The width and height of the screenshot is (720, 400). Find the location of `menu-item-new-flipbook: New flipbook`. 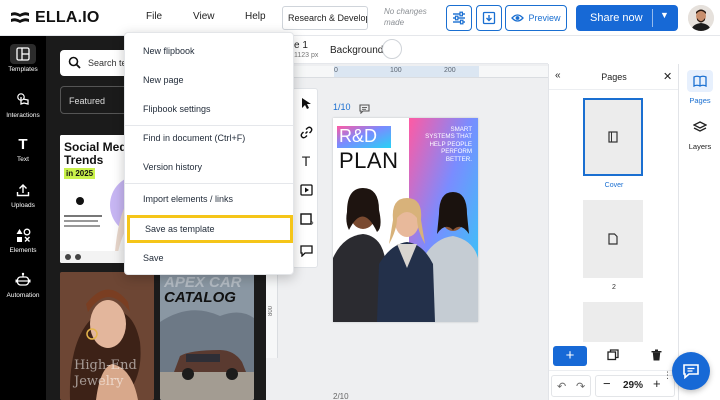

menu-item-new-flipbook: New flipbook is located at coordinates (209, 51).